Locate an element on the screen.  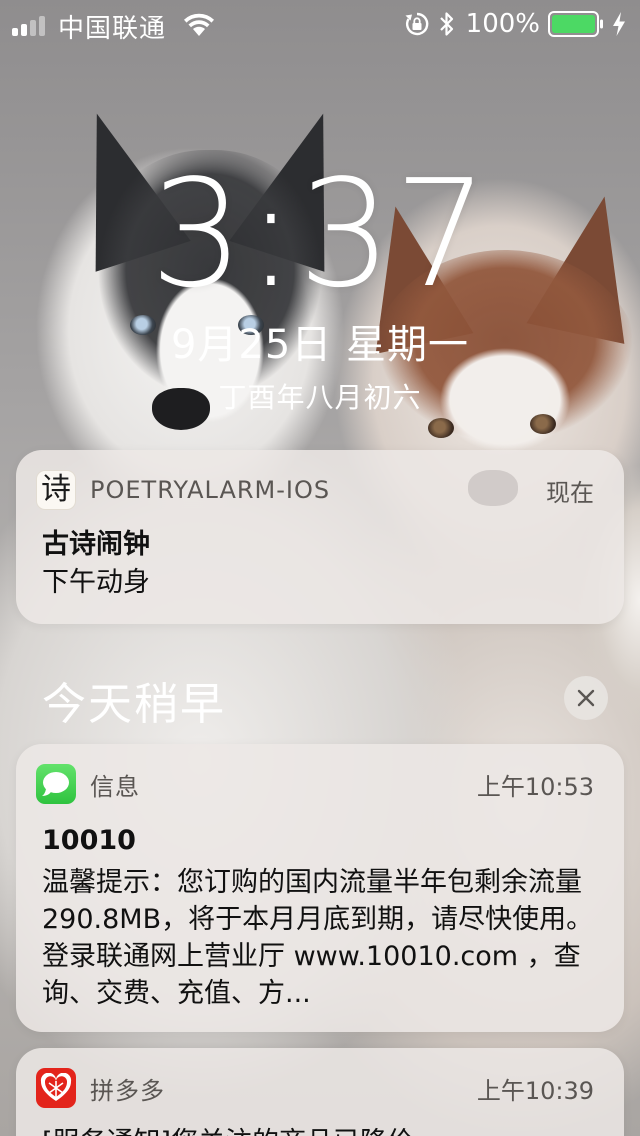
lockscreen-lunar-date: 丁酉年八月初六 is located at coordinates (320, 397).